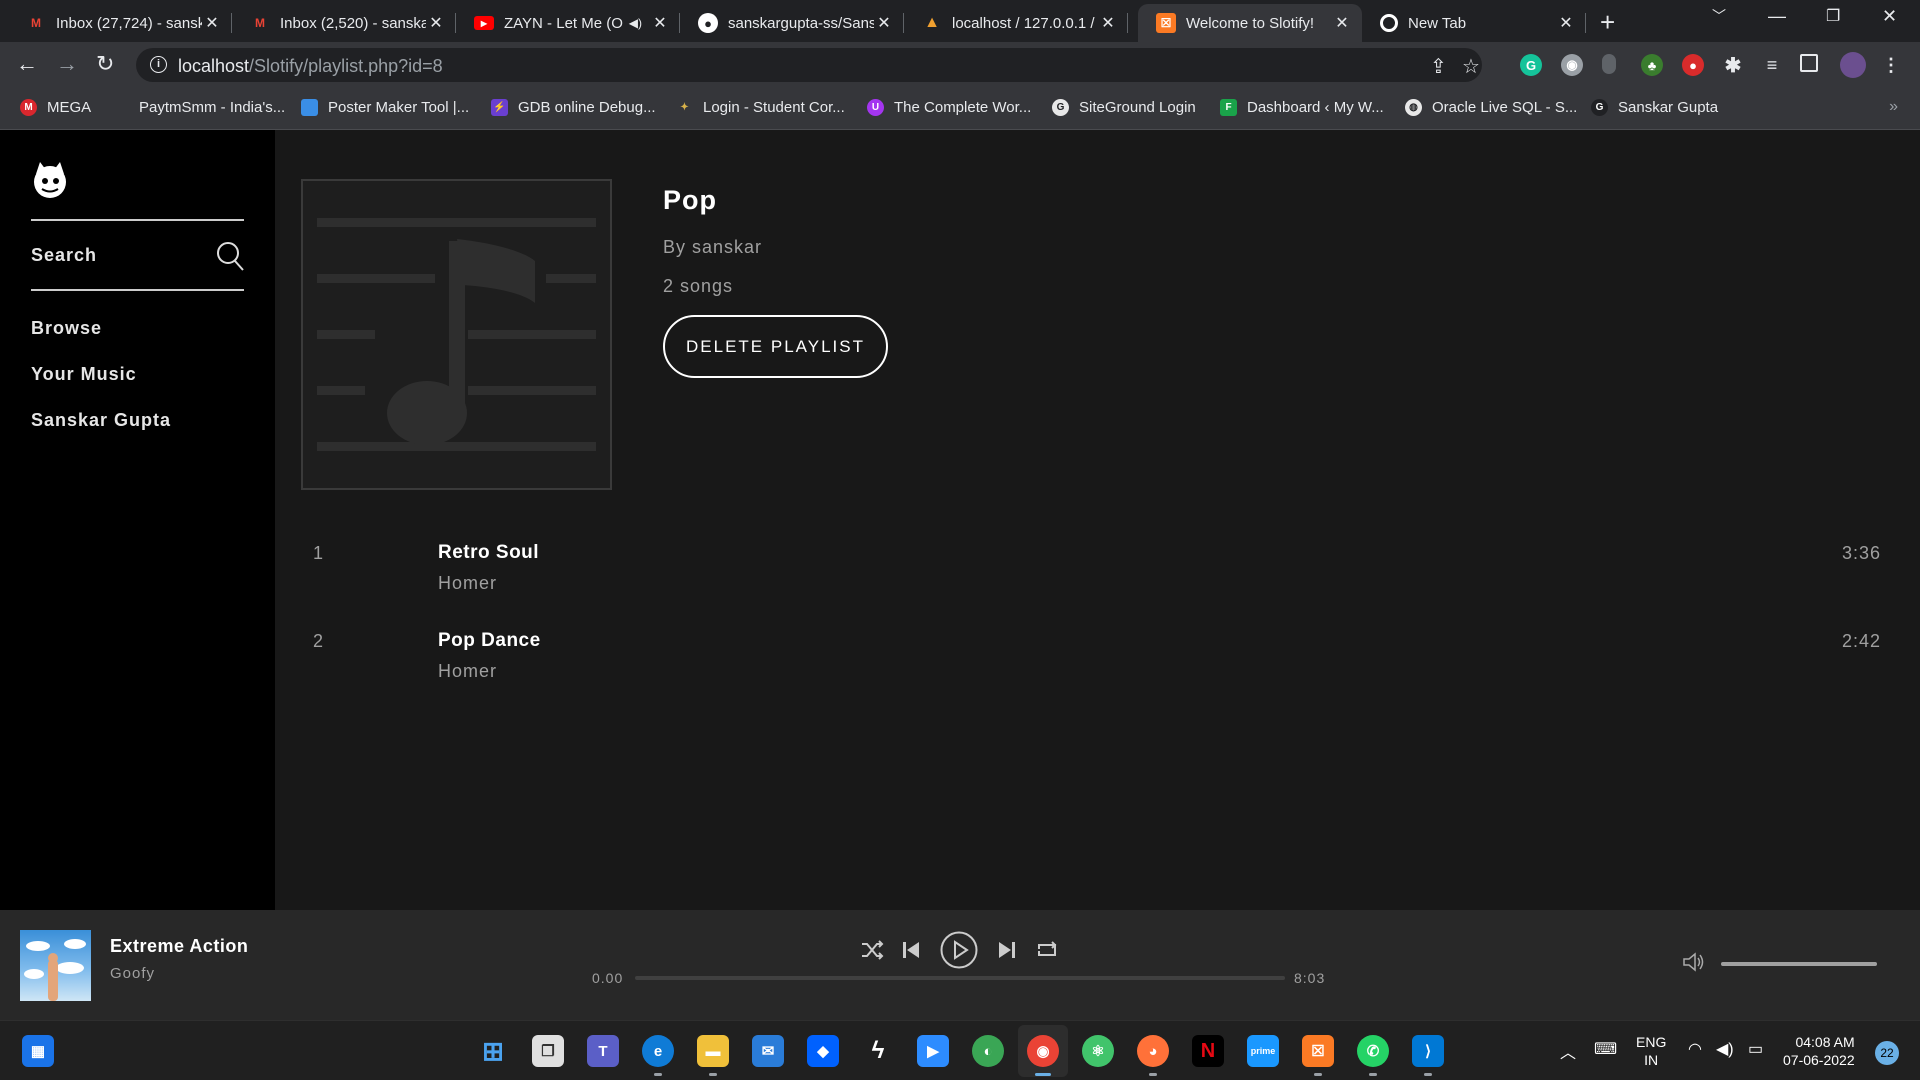 The image size is (1920, 1080). Describe the element at coordinates (1887, 1053) in the screenshot. I see `notification-badge: 22` at that location.